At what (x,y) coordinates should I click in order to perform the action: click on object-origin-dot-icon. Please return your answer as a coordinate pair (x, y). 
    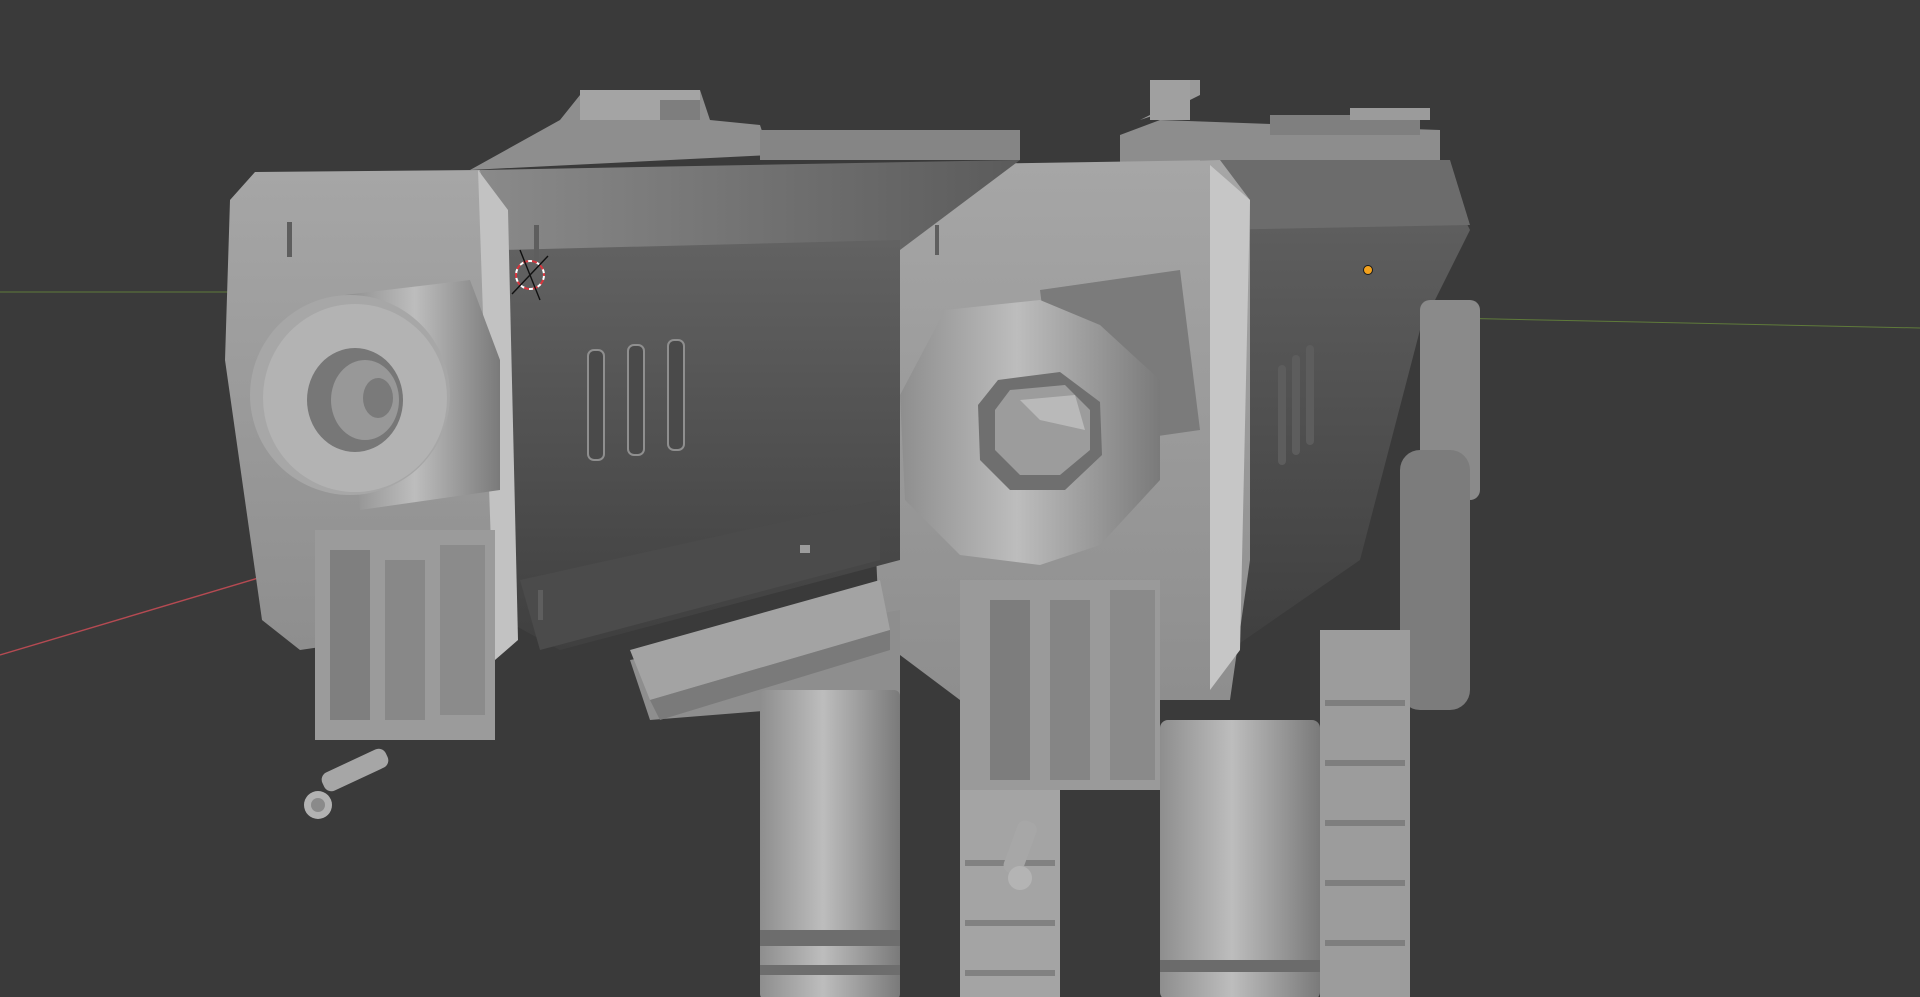
    Looking at the image, I should click on (1368, 270).